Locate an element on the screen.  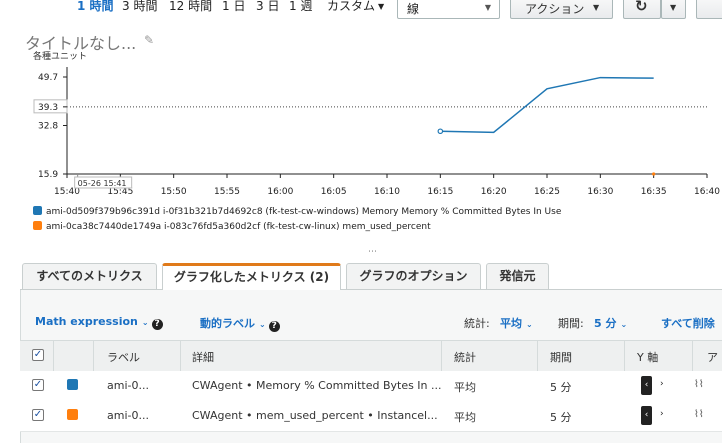
stat-label: 統計: is located at coordinates (477, 323).